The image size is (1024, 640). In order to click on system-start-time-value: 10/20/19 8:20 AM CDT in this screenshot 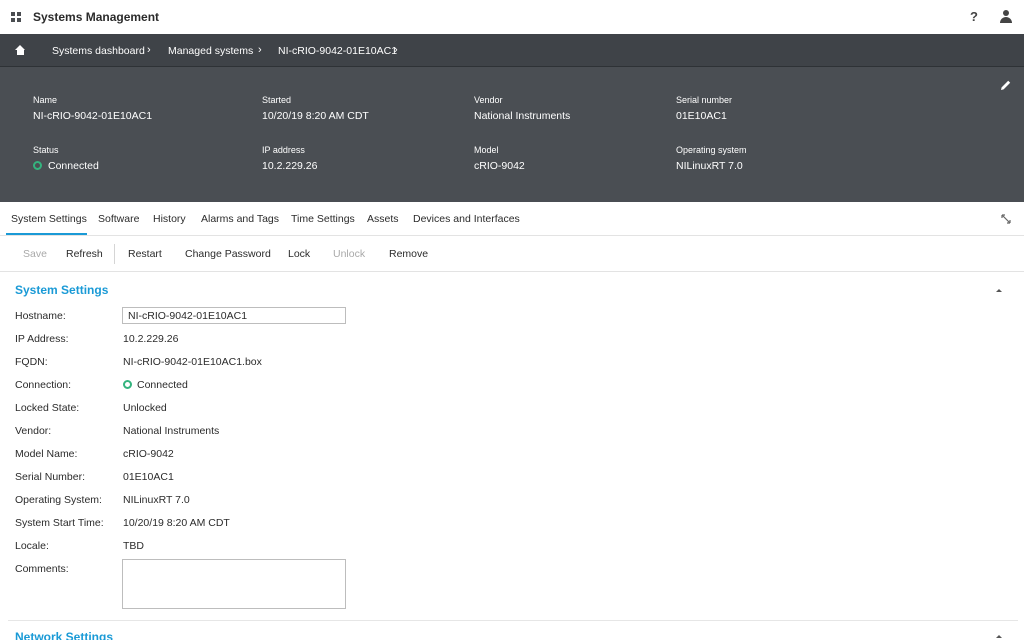, I will do `click(176, 523)`.